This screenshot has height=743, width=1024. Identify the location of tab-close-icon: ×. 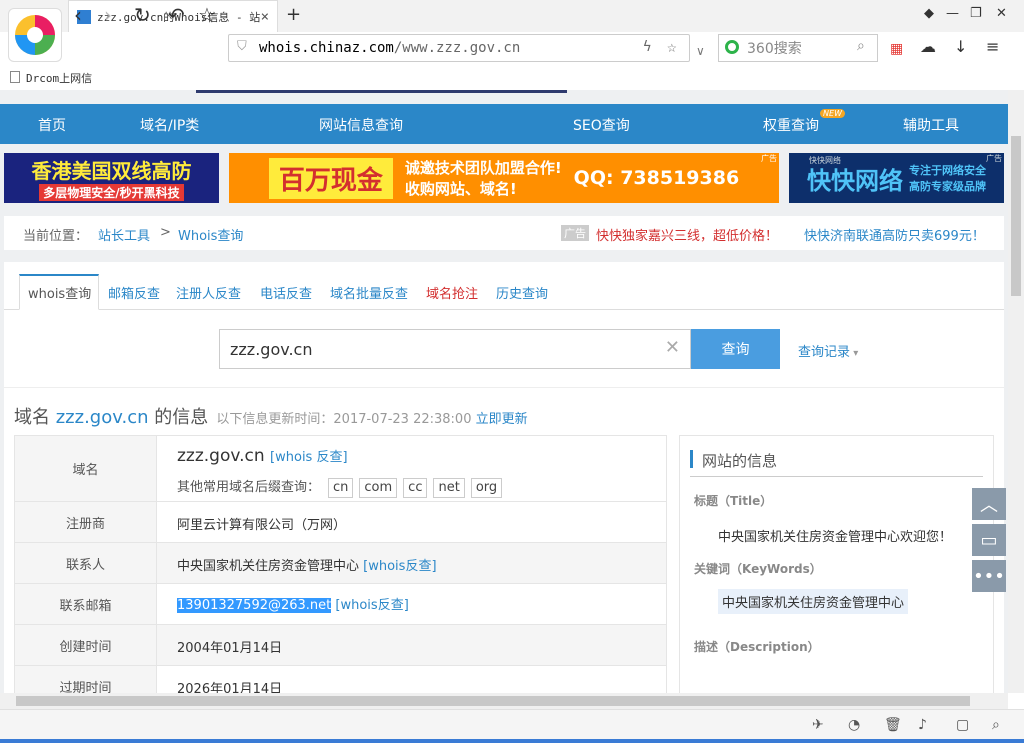
(265, 17).